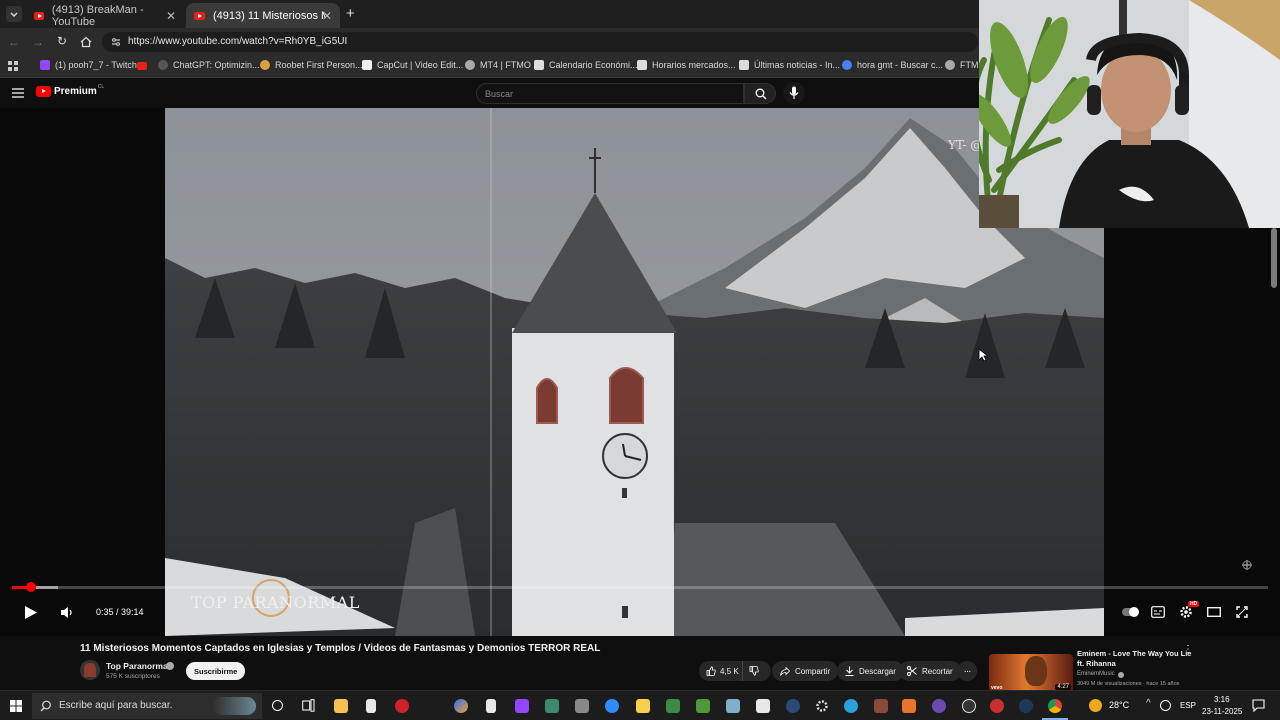 The width and height of the screenshot is (1280, 720). What do you see at coordinates (703, 706) in the screenshot?
I see `minecraft-icon` at bounding box center [703, 706].